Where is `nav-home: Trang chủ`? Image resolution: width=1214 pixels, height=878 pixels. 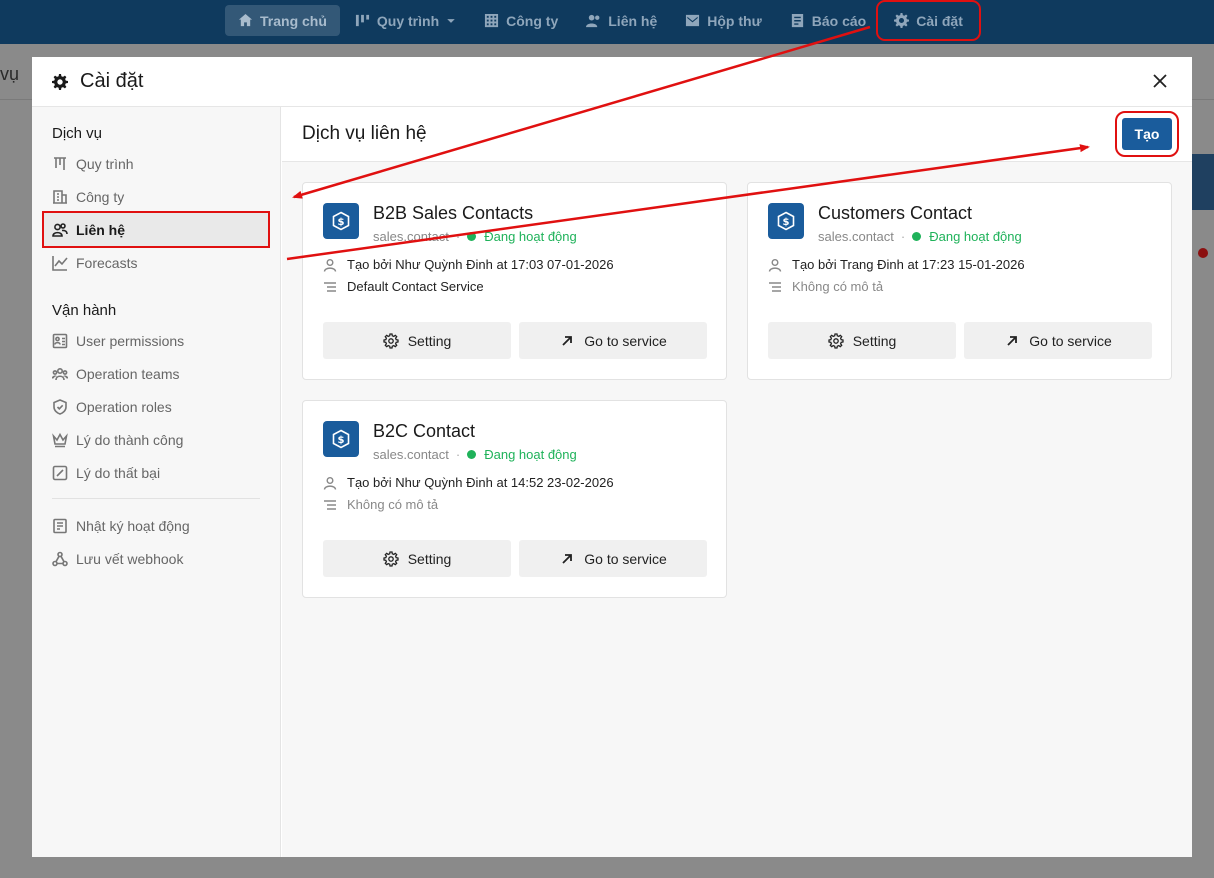 nav-home: Trang chủ is located at coordinates (282, 20).